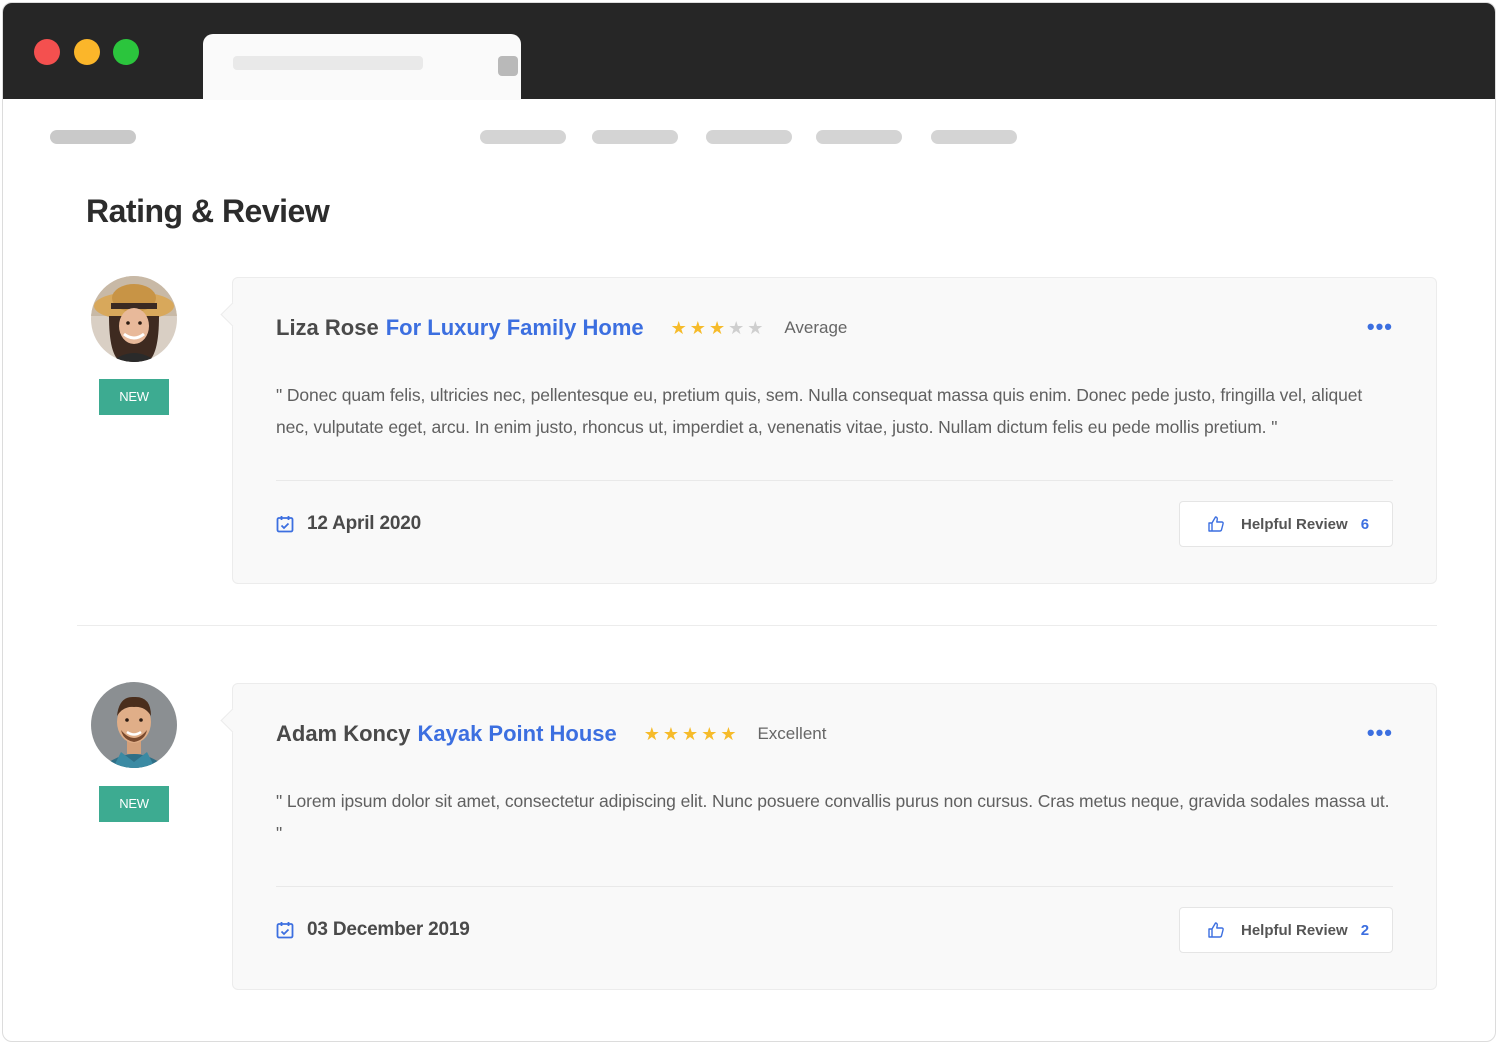  What do you see at coordinates (388, 929) in the screenshot?
I see `date-text: 03 December 2019` at bounding box center [388, 929].